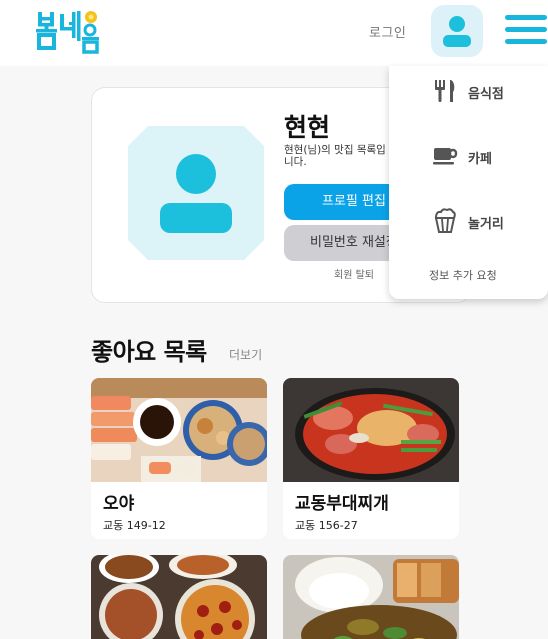 Image resolution: width=548 pixels, height=639 pixels. I want to click on fork-knife-icon, so click(445, 91).